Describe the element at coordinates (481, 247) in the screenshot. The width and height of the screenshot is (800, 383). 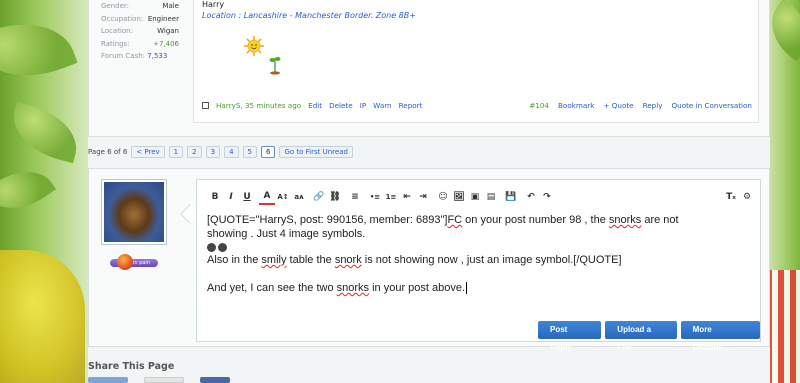
I see `broken-image-icons` at that location.